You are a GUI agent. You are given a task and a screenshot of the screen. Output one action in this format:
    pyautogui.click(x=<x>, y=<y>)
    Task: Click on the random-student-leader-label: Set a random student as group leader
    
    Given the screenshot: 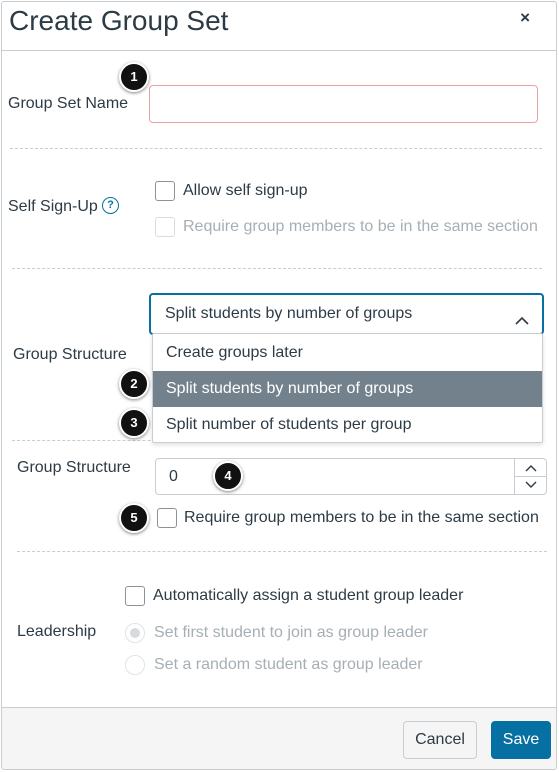 What is the action you would take?
    pyautogui.click(x=288, y=664)
    